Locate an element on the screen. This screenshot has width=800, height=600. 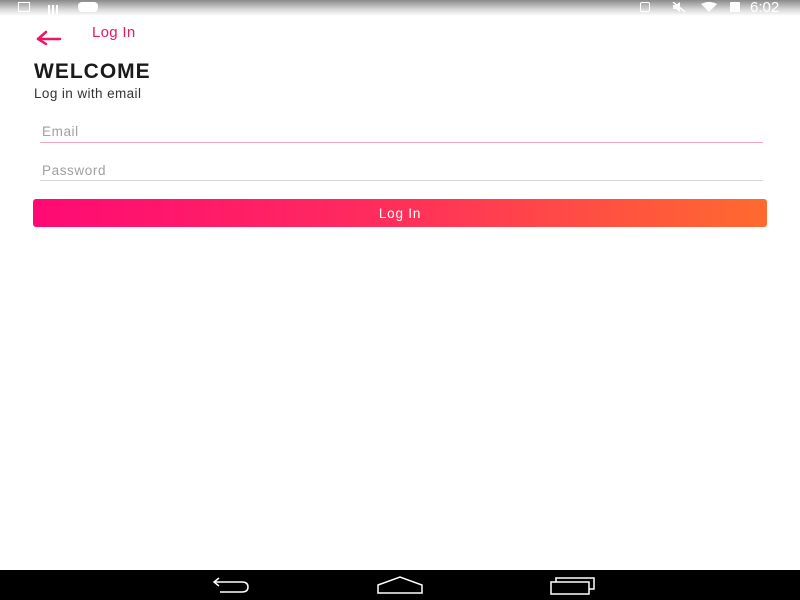
welcome-heading: WELCOME is located at coordinates (92, 71).